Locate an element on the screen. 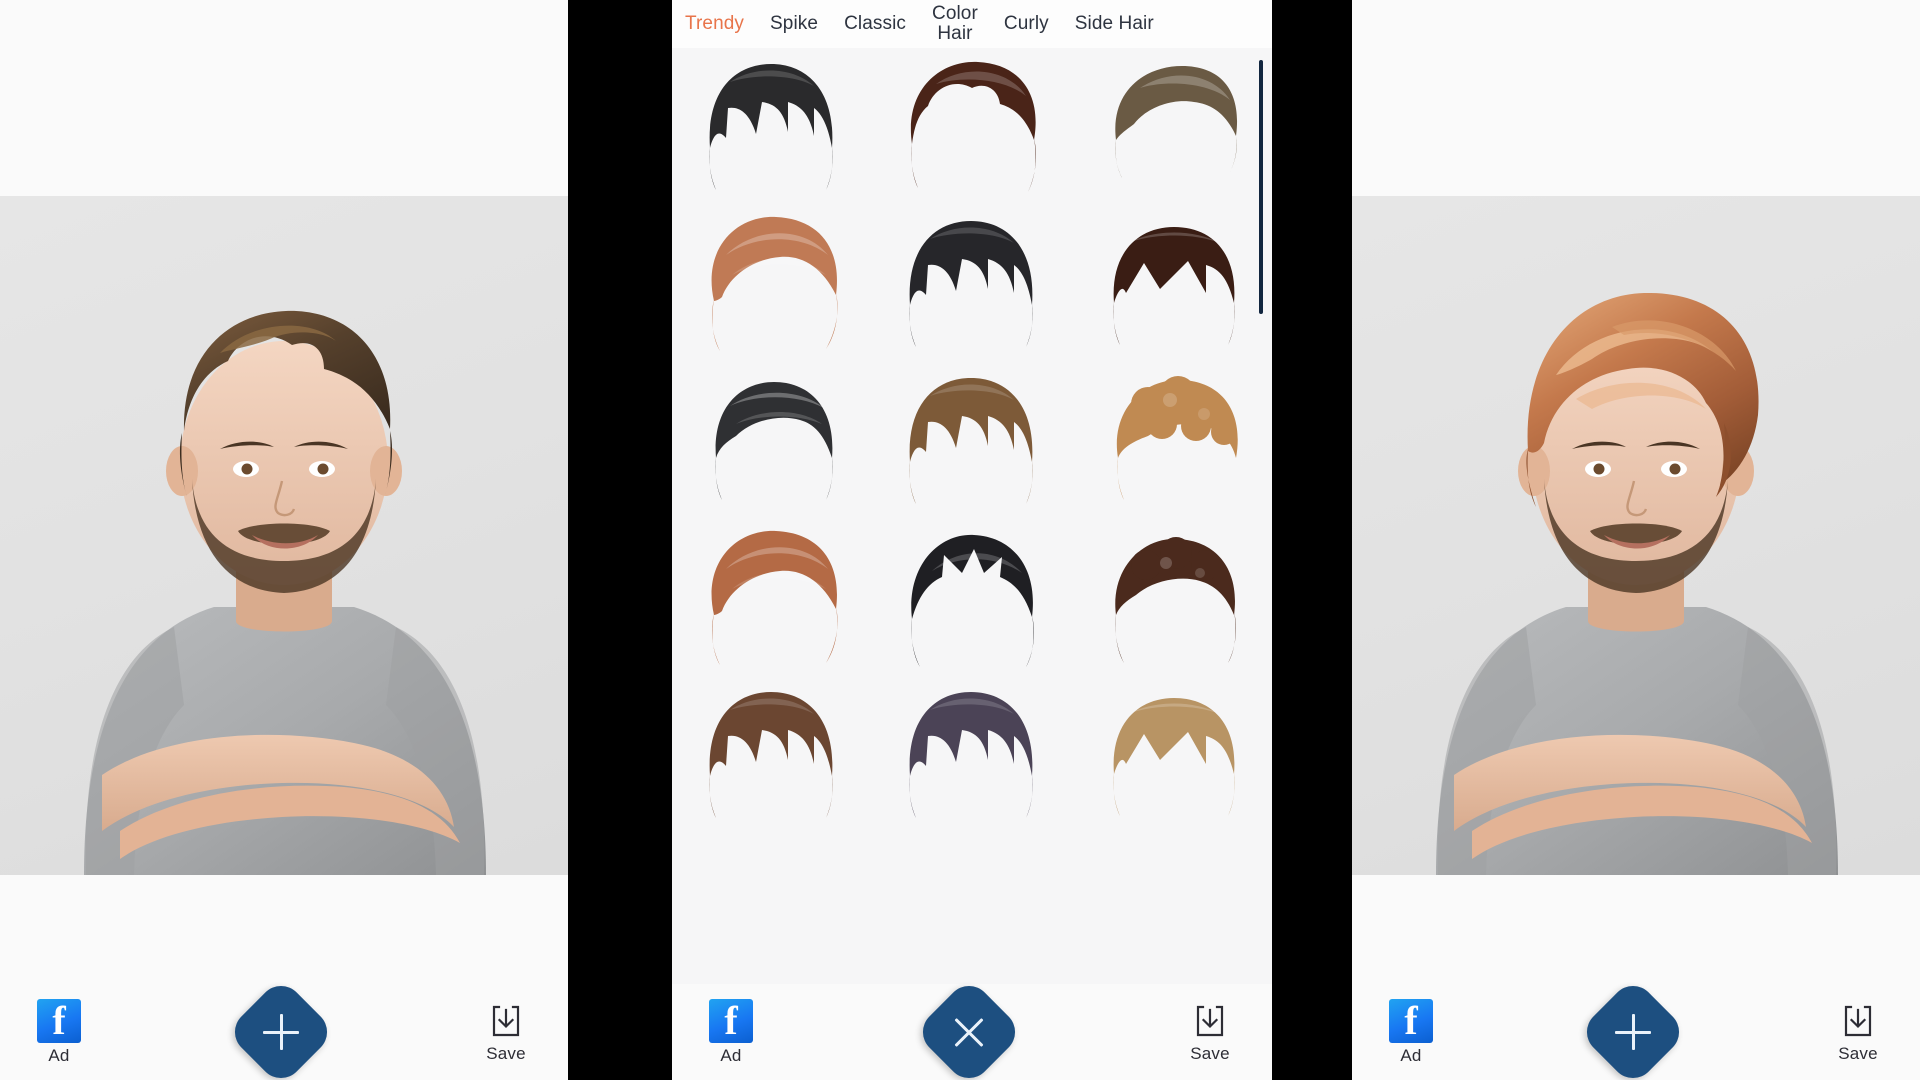  save-button-after: Save is located at coordinates (1858, 1032).